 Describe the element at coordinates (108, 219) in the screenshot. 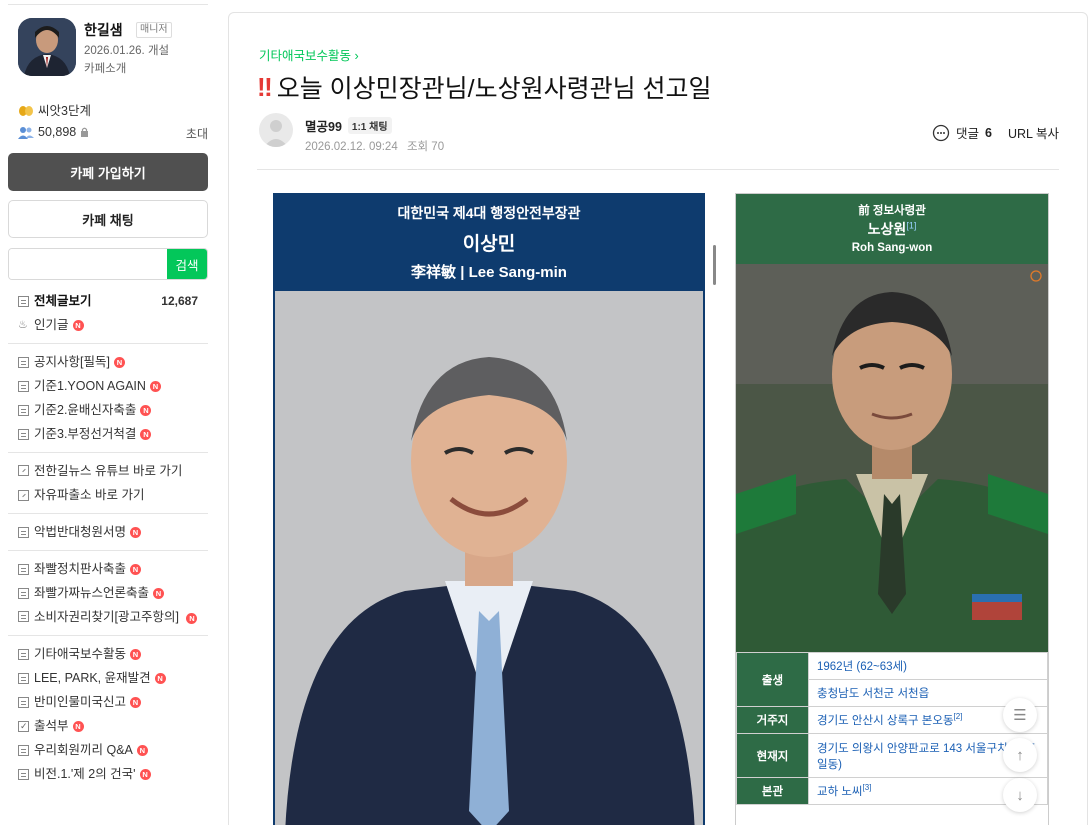

I see `cafe-chat-button: 카페 채팅` at that location.